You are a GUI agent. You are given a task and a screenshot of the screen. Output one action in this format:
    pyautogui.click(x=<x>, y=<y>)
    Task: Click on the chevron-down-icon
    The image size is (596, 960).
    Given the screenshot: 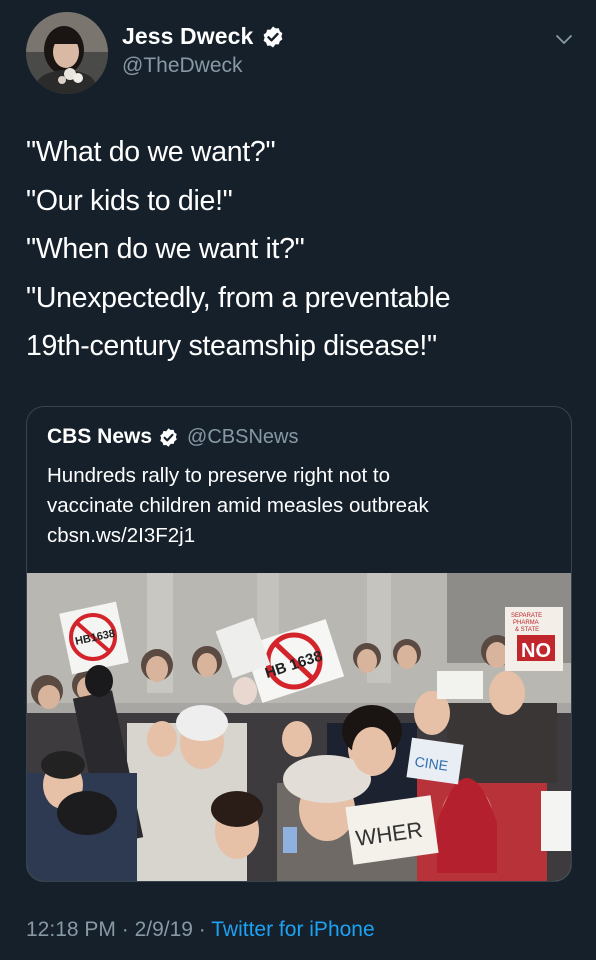 What is the action you would take?
    pyautogui.click(x=564, y=40)
    